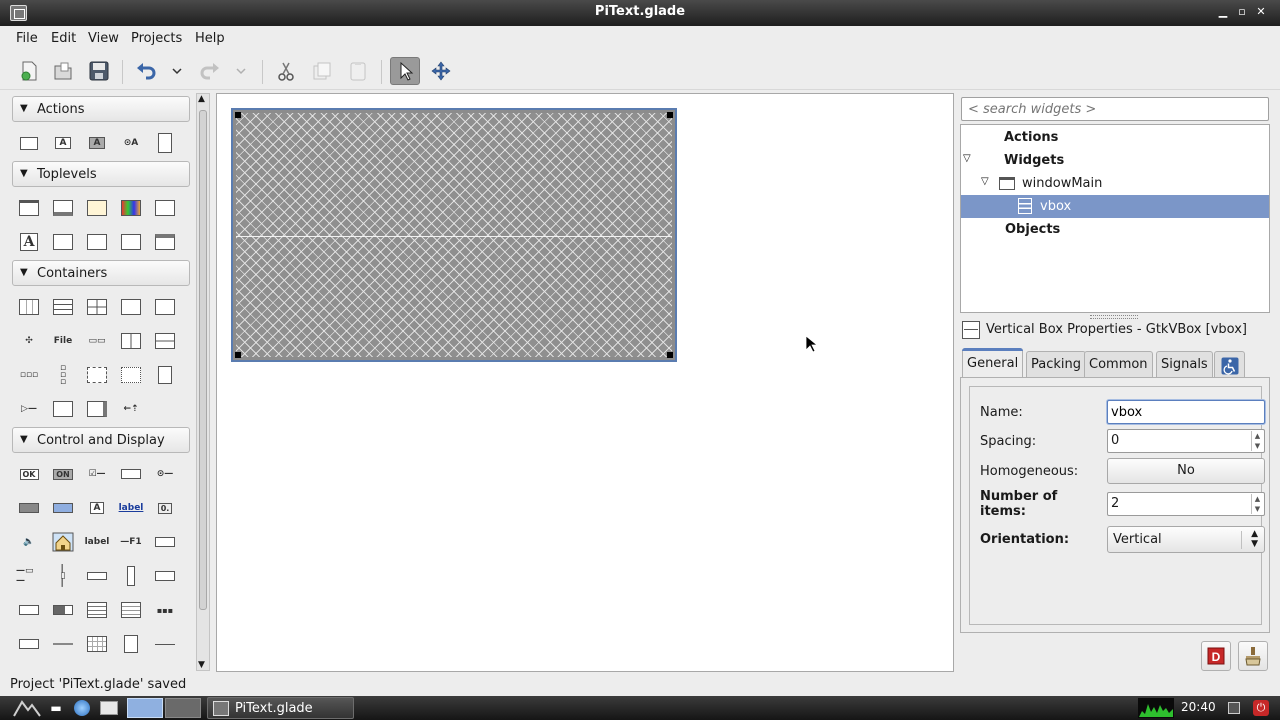 This screenshot has height=720, width=1280. Describe the element at coordinates (210, 71) in the screenshot. I see `redo-button` at that location.